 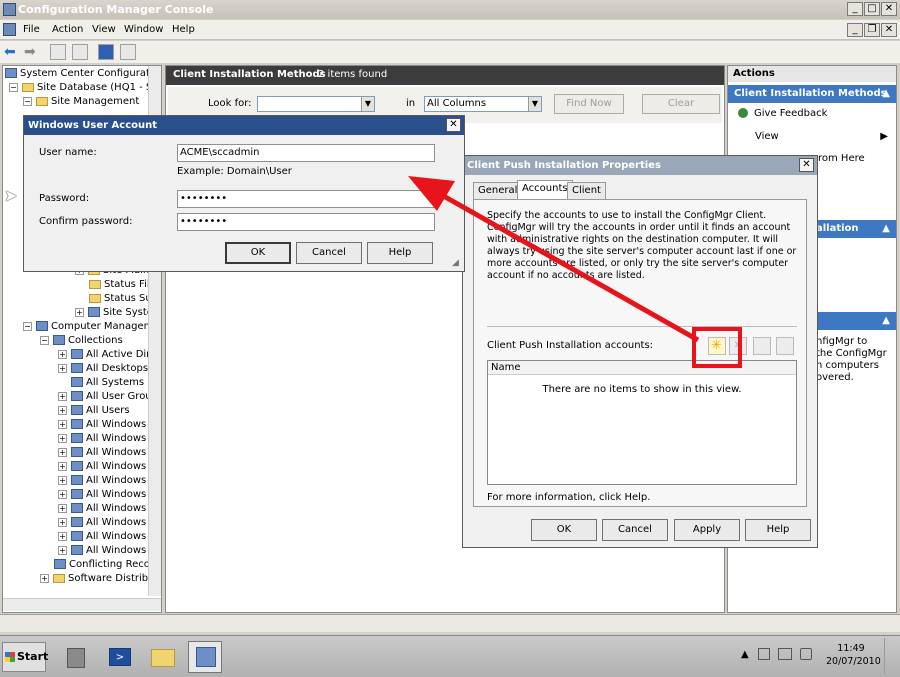 What do you see at coordinates (745, 654) in the screenshot?
I see `show-hidden-icons-chevron: ▲` at bounding box center [745, 654].